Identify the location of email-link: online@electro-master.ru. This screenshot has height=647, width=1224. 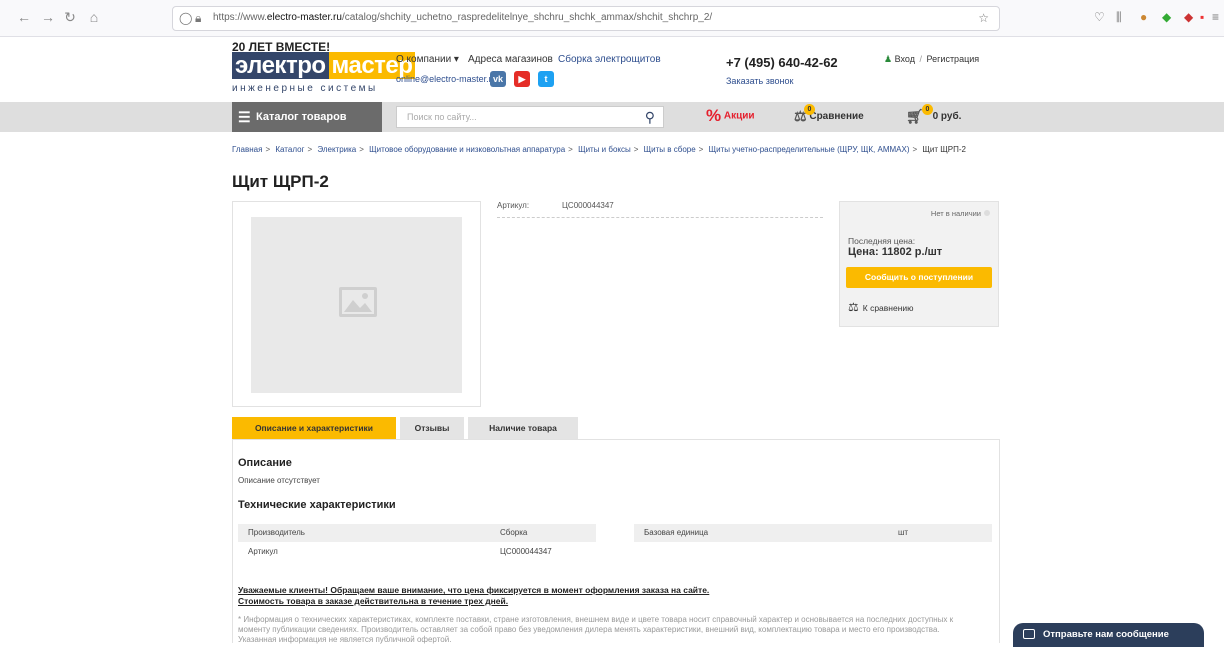
(446, 79).